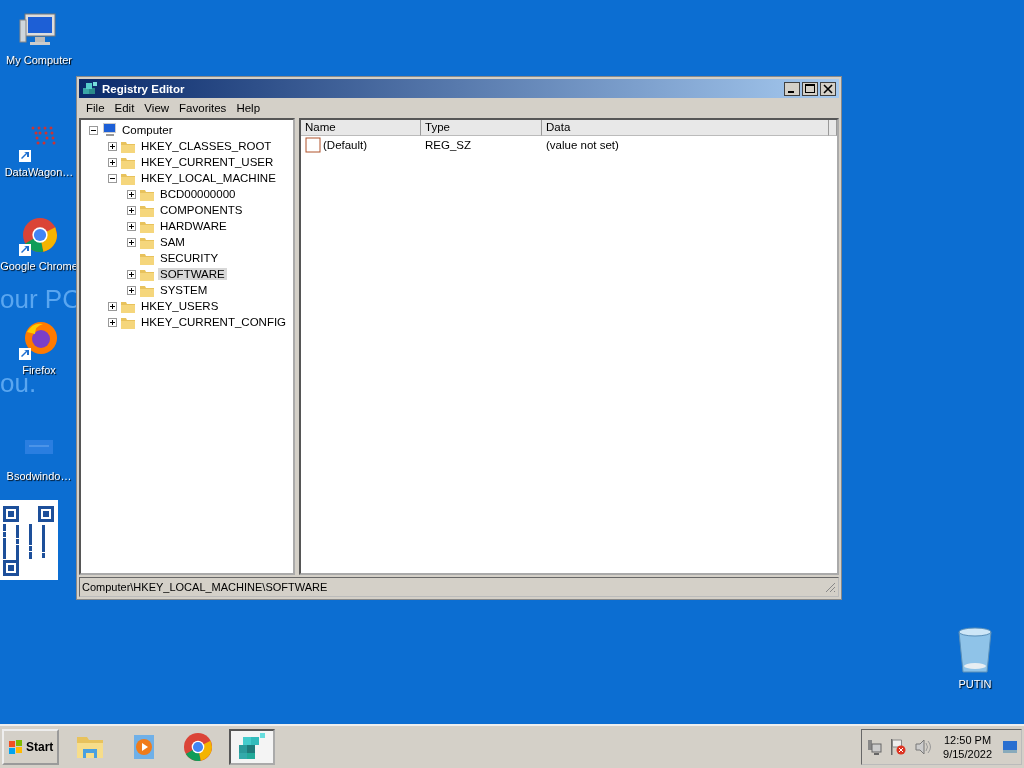  What do you see at coordinates (792, 88) in the screenshot?
I see `minimize-icon` at bounding box center [792, 88].